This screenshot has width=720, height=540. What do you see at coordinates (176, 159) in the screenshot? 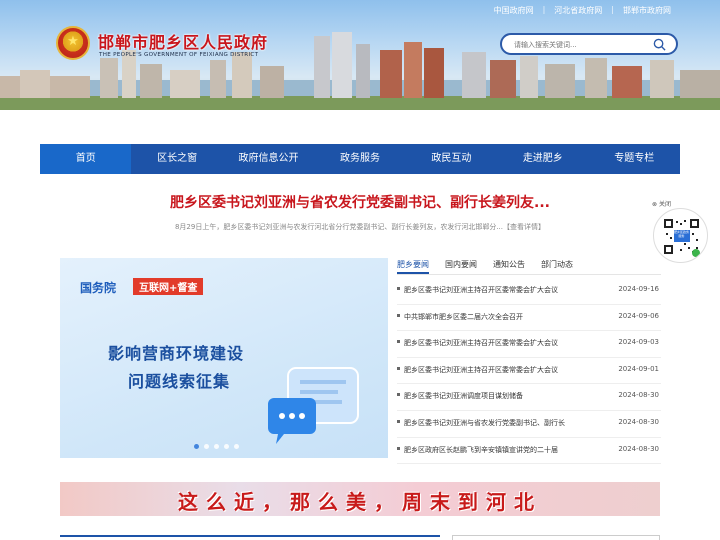
I see `nav-mayor-window: 区长之窗` at bounding box center [176, 159].